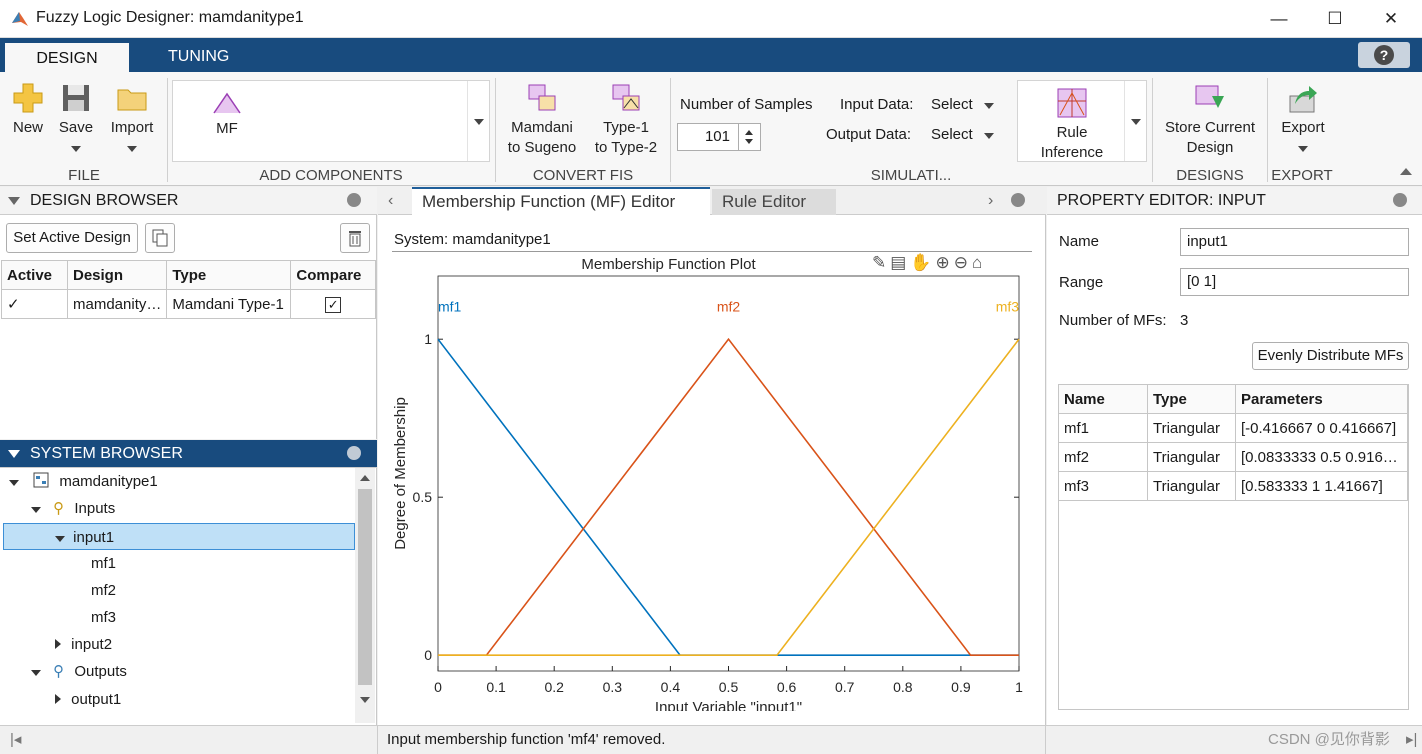 Image resolution: width=1422 pixels, height=754 pixels. I want to click on tree-node-root: mamdanitype1, so click(177, 481).